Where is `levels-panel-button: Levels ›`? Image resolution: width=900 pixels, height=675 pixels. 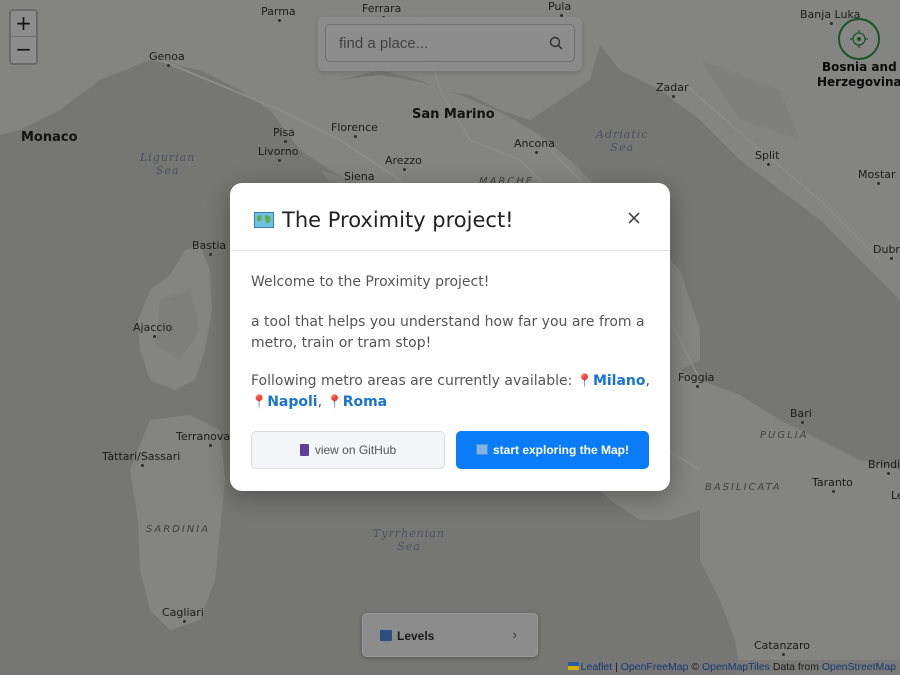 levels-panel-button: Levels › is located at coordinates (450, 635).